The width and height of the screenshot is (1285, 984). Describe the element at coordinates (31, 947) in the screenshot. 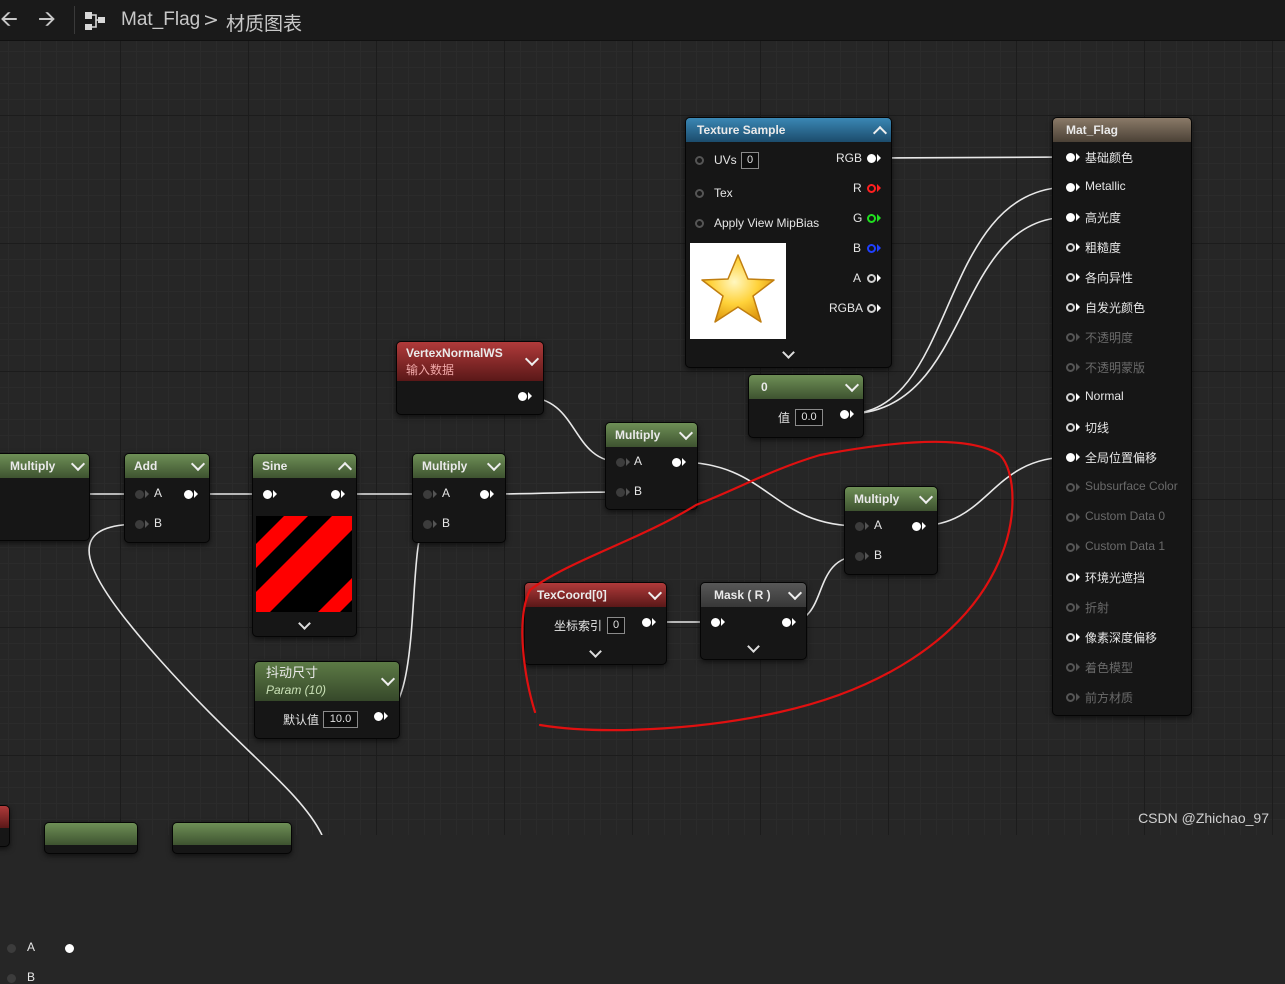

I see `pin-label: A` at that location.